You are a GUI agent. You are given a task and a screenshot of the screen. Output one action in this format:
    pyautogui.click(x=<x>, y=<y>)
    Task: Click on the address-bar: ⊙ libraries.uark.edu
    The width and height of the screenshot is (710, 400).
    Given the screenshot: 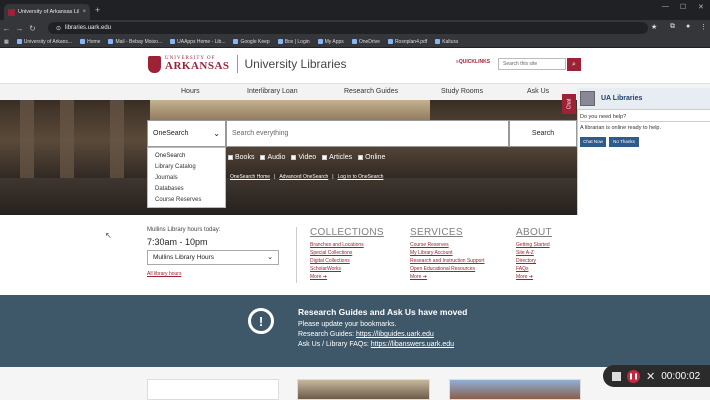 What is the action you would take?
    pyautogui.click(x=348, y=28)
    